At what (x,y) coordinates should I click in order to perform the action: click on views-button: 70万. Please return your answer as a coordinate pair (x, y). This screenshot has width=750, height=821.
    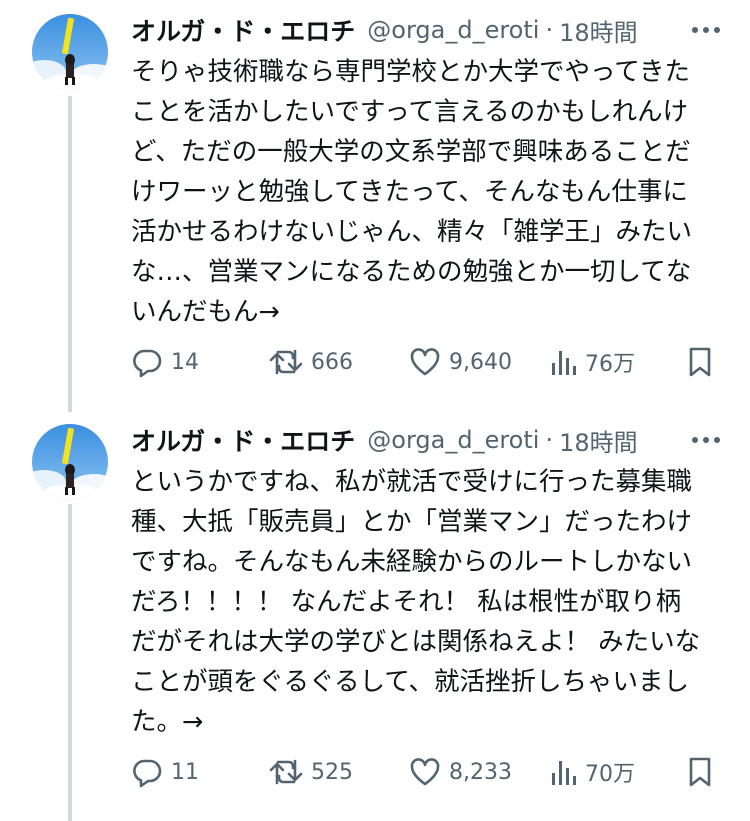
    Looking at the image, I should click on (592, 772).